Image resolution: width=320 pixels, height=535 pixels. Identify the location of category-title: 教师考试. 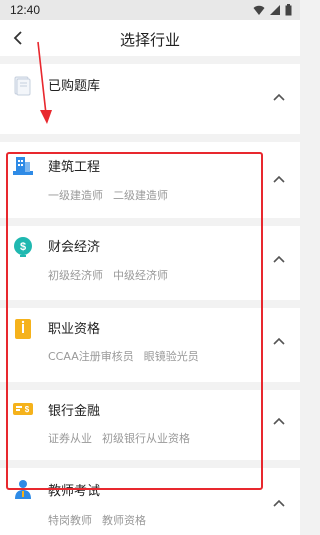
(74, 491).